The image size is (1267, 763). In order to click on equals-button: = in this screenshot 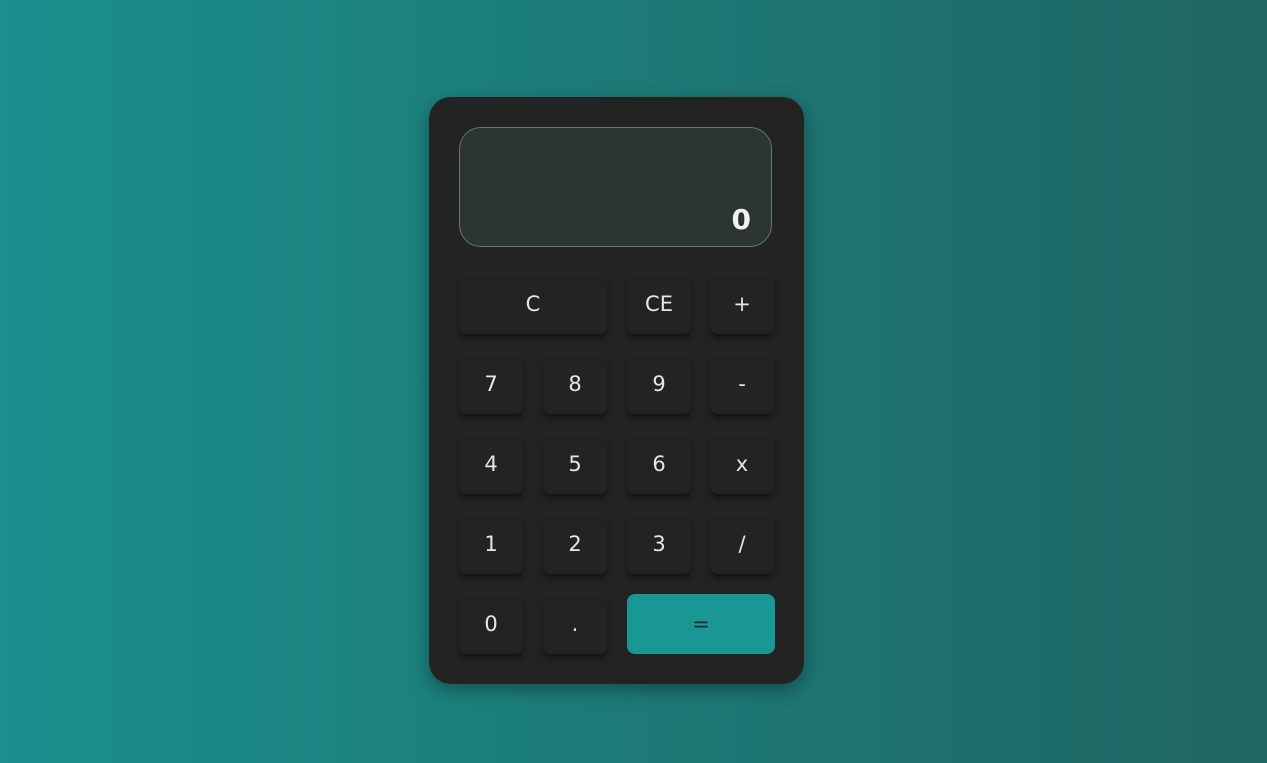, I will do `click(701, 624)`.